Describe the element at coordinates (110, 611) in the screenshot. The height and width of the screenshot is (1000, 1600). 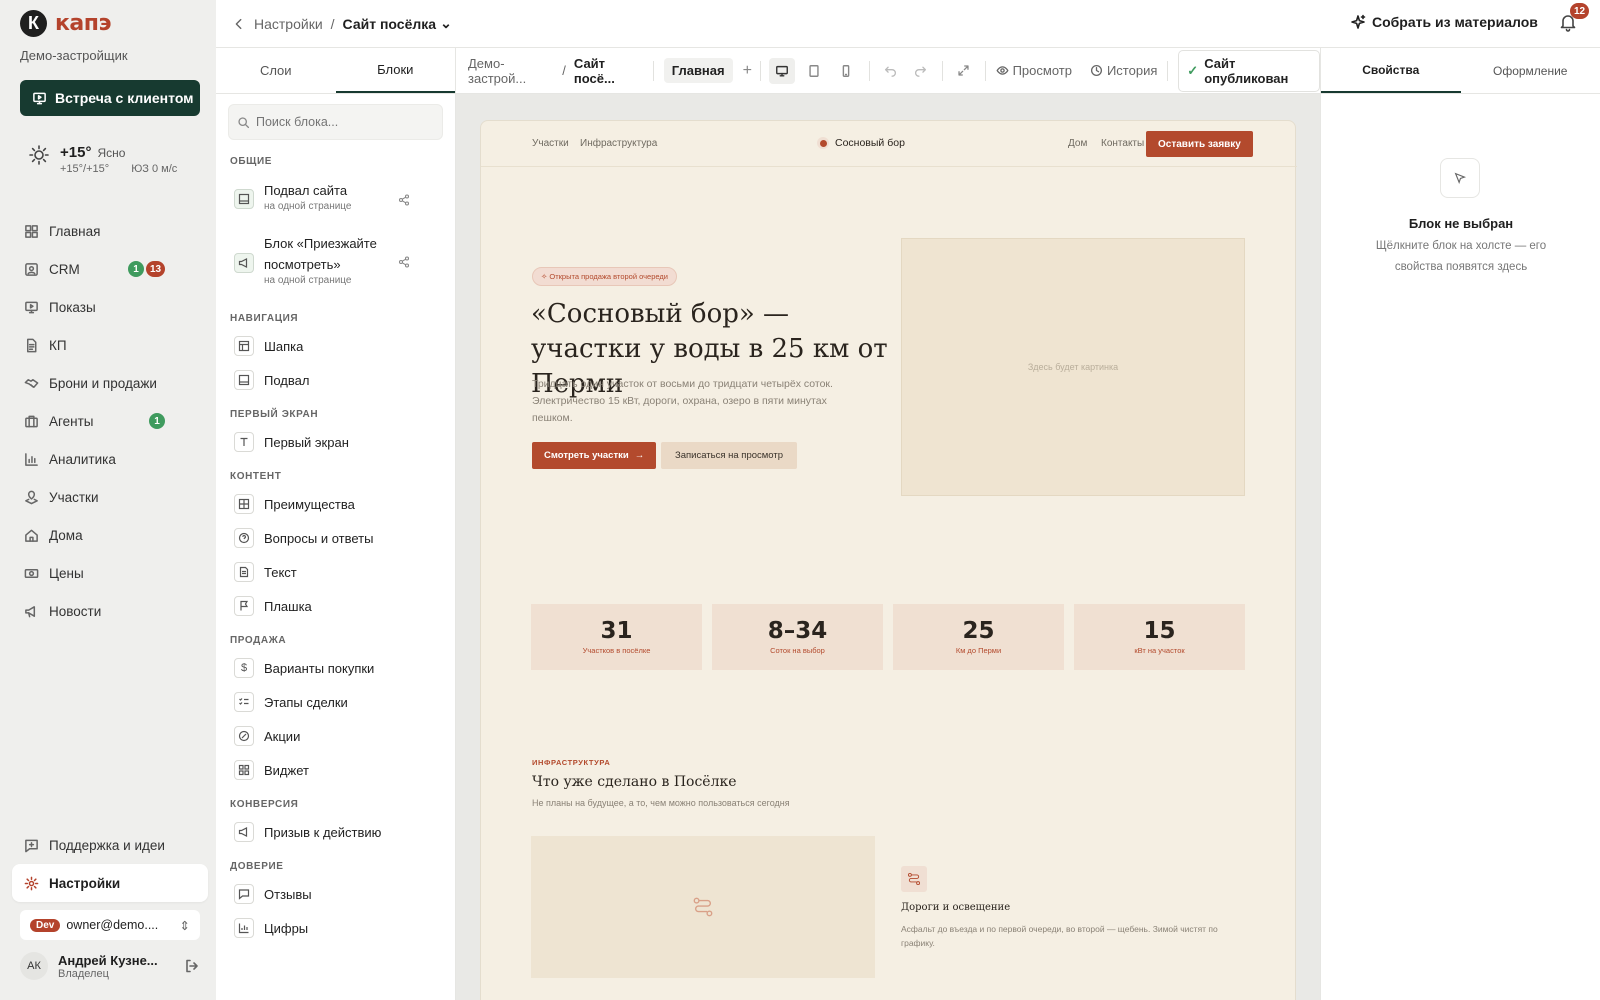
I see `nav-item-news: Новости` at that location.